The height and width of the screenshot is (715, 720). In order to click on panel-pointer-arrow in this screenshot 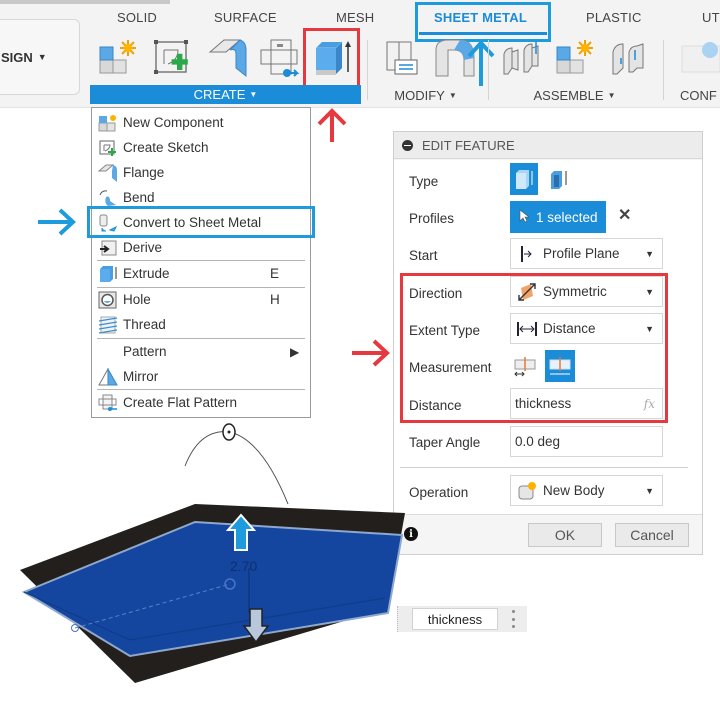, I will do `click(370, 354)`.